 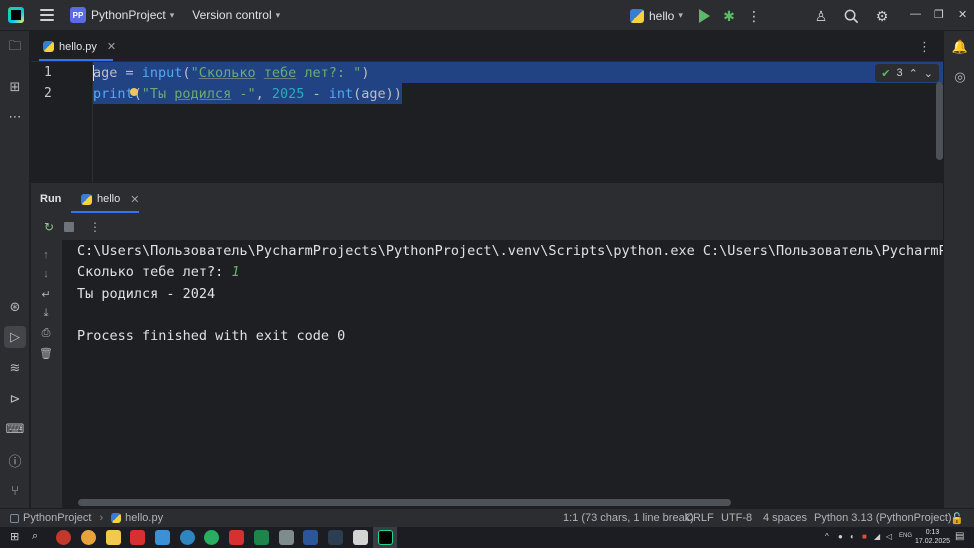 I want to click on editor-tabs: hello.py ✕ ⋮, so click(x=487, y=46).